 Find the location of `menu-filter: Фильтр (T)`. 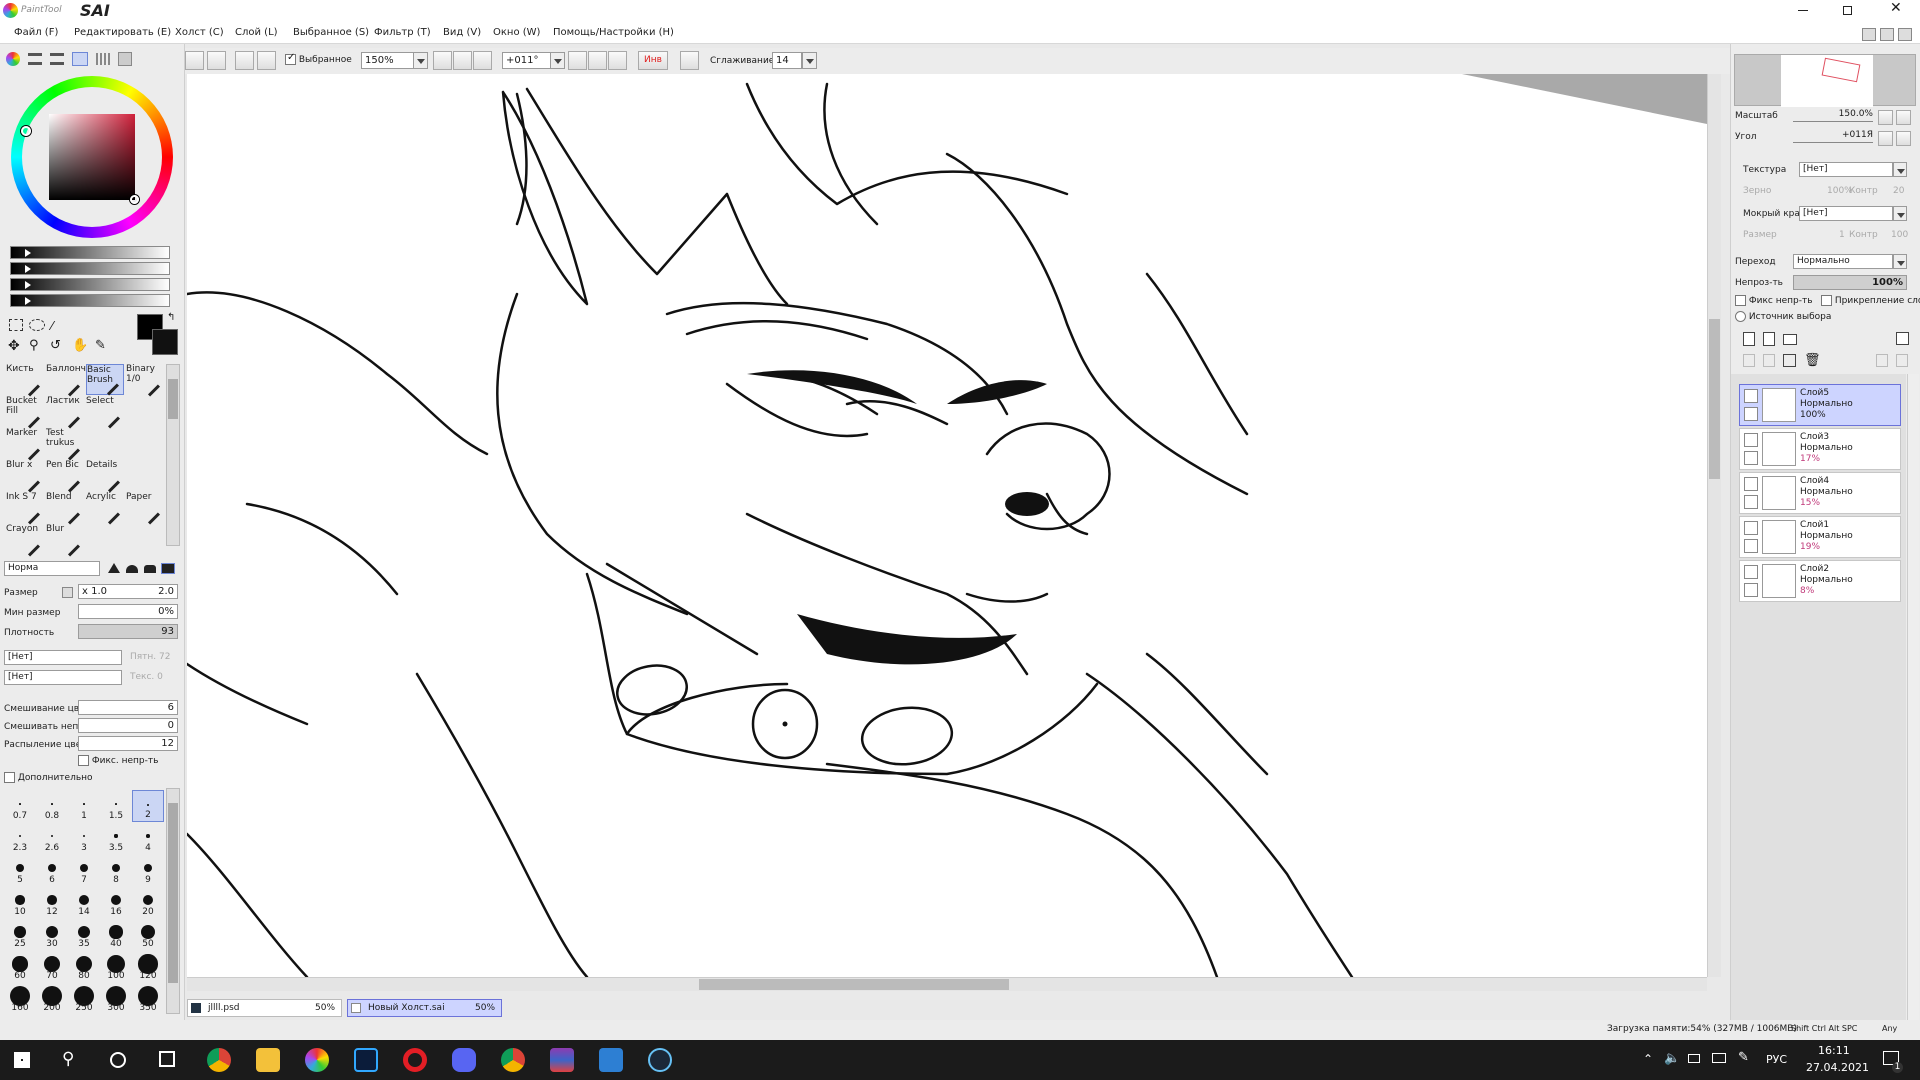

menu-filter: Фильтр (T) is located at coordinates (402, 32).